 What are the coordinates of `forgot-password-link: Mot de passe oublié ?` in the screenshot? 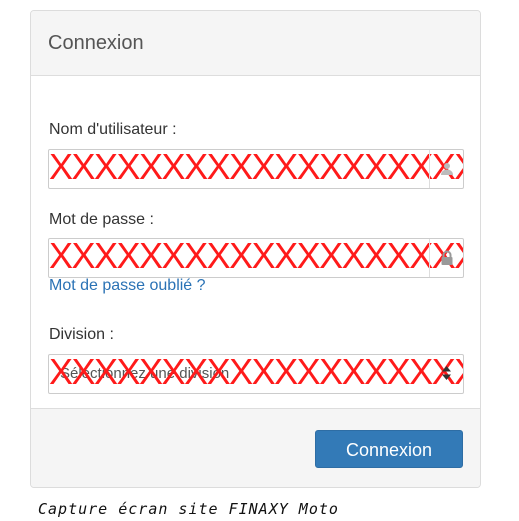 It's located at (127, 286).